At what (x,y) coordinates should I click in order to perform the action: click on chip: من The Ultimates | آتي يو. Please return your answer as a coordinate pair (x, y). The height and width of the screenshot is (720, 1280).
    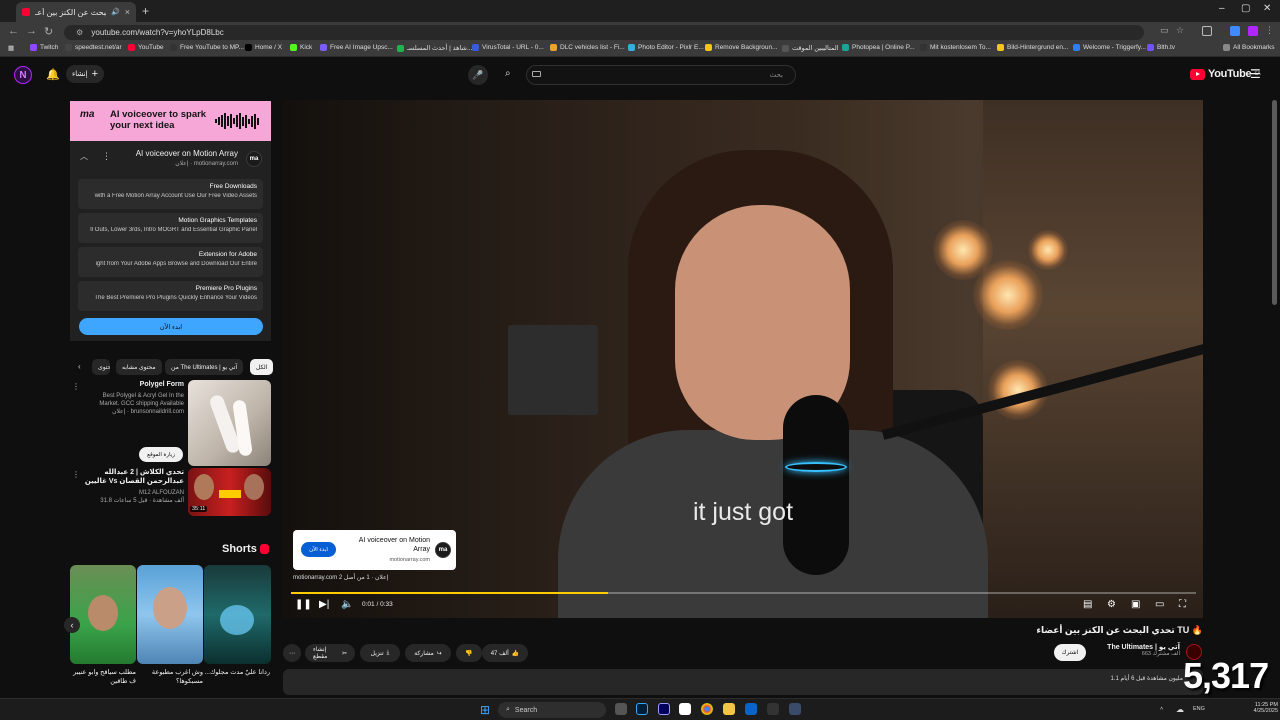
    Looking at the image, I should click on (204, 367).